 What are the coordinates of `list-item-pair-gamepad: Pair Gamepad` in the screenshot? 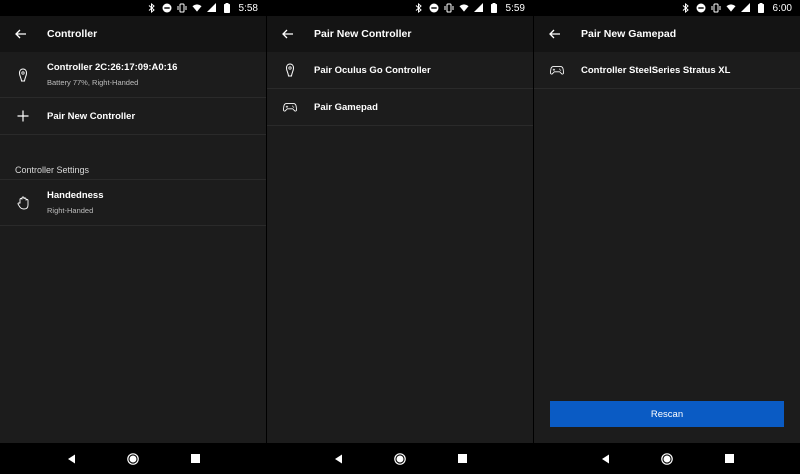 It's located at (400, 107).